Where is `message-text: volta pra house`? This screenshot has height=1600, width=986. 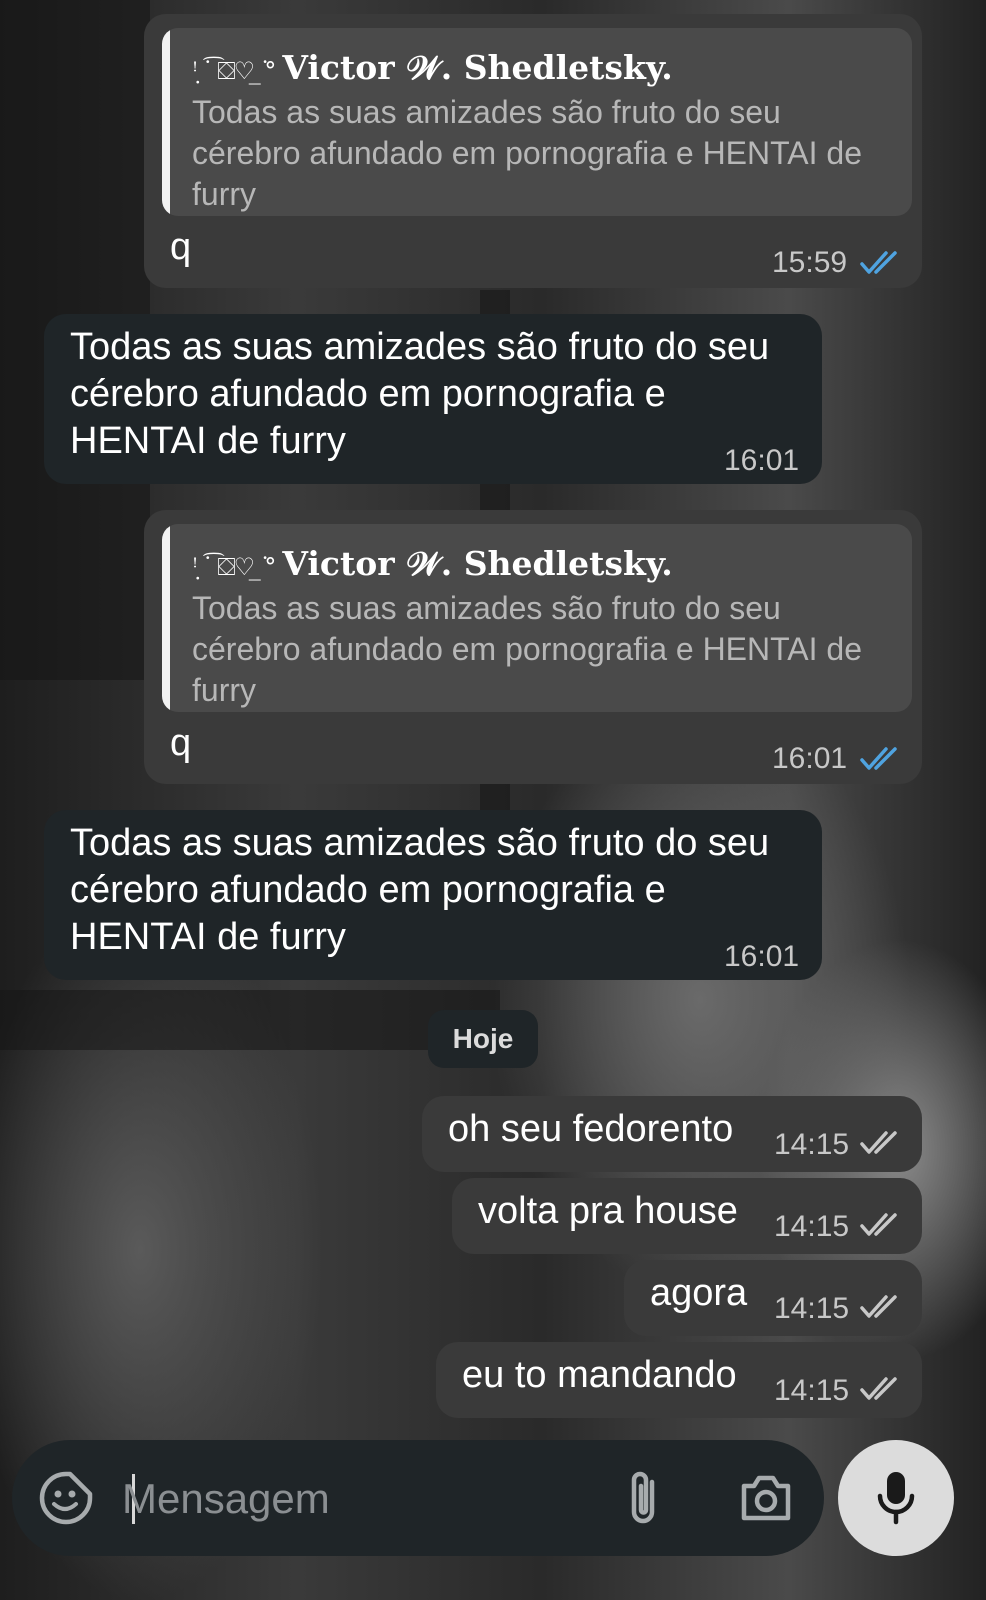 message-text: volta pra house is located at coordinates (608, 1211).